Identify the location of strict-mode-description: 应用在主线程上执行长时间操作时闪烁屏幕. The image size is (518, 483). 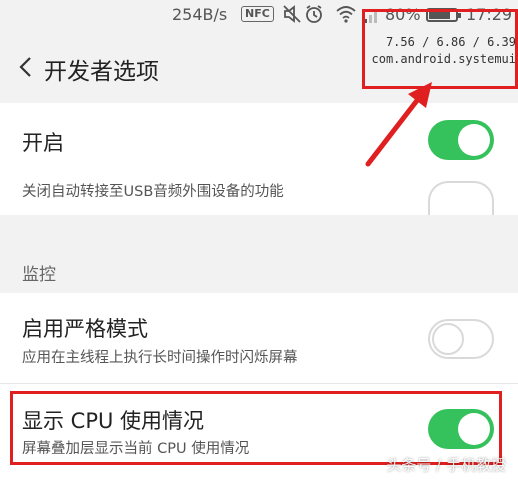
(160, 358).